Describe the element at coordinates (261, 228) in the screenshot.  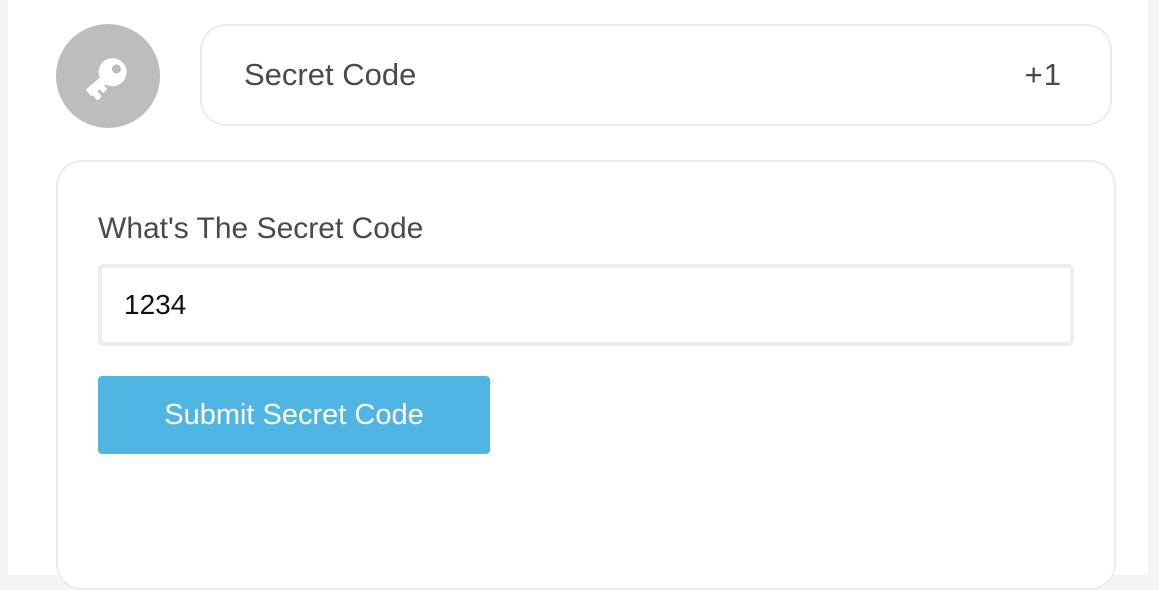
I see `secret-code-label: What's The Secret Code` at that location.